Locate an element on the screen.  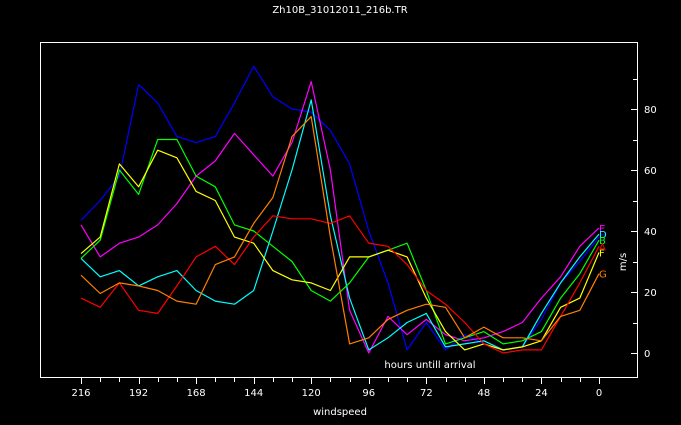
series-label-A: A is located at coordinates (602, 247).